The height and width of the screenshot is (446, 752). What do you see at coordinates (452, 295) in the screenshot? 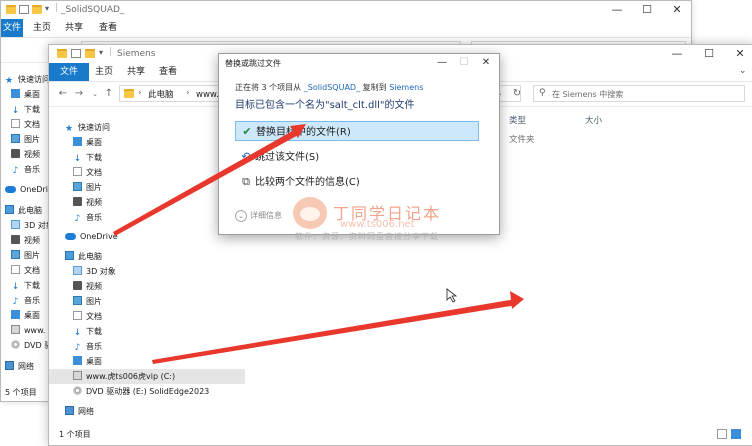
I see `mouse-cursor-icon` at bounding box center [452, 295].